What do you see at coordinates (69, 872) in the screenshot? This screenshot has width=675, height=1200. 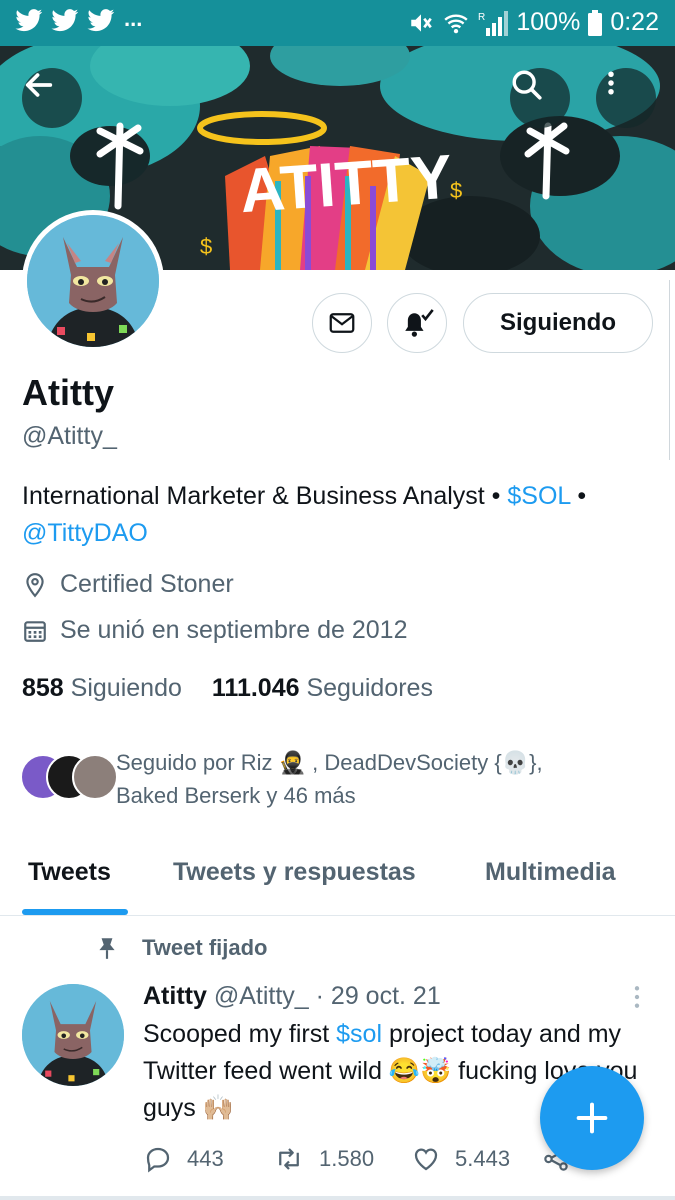 I see `tab-tweets: Tweets` at bounding box center [69, 872].